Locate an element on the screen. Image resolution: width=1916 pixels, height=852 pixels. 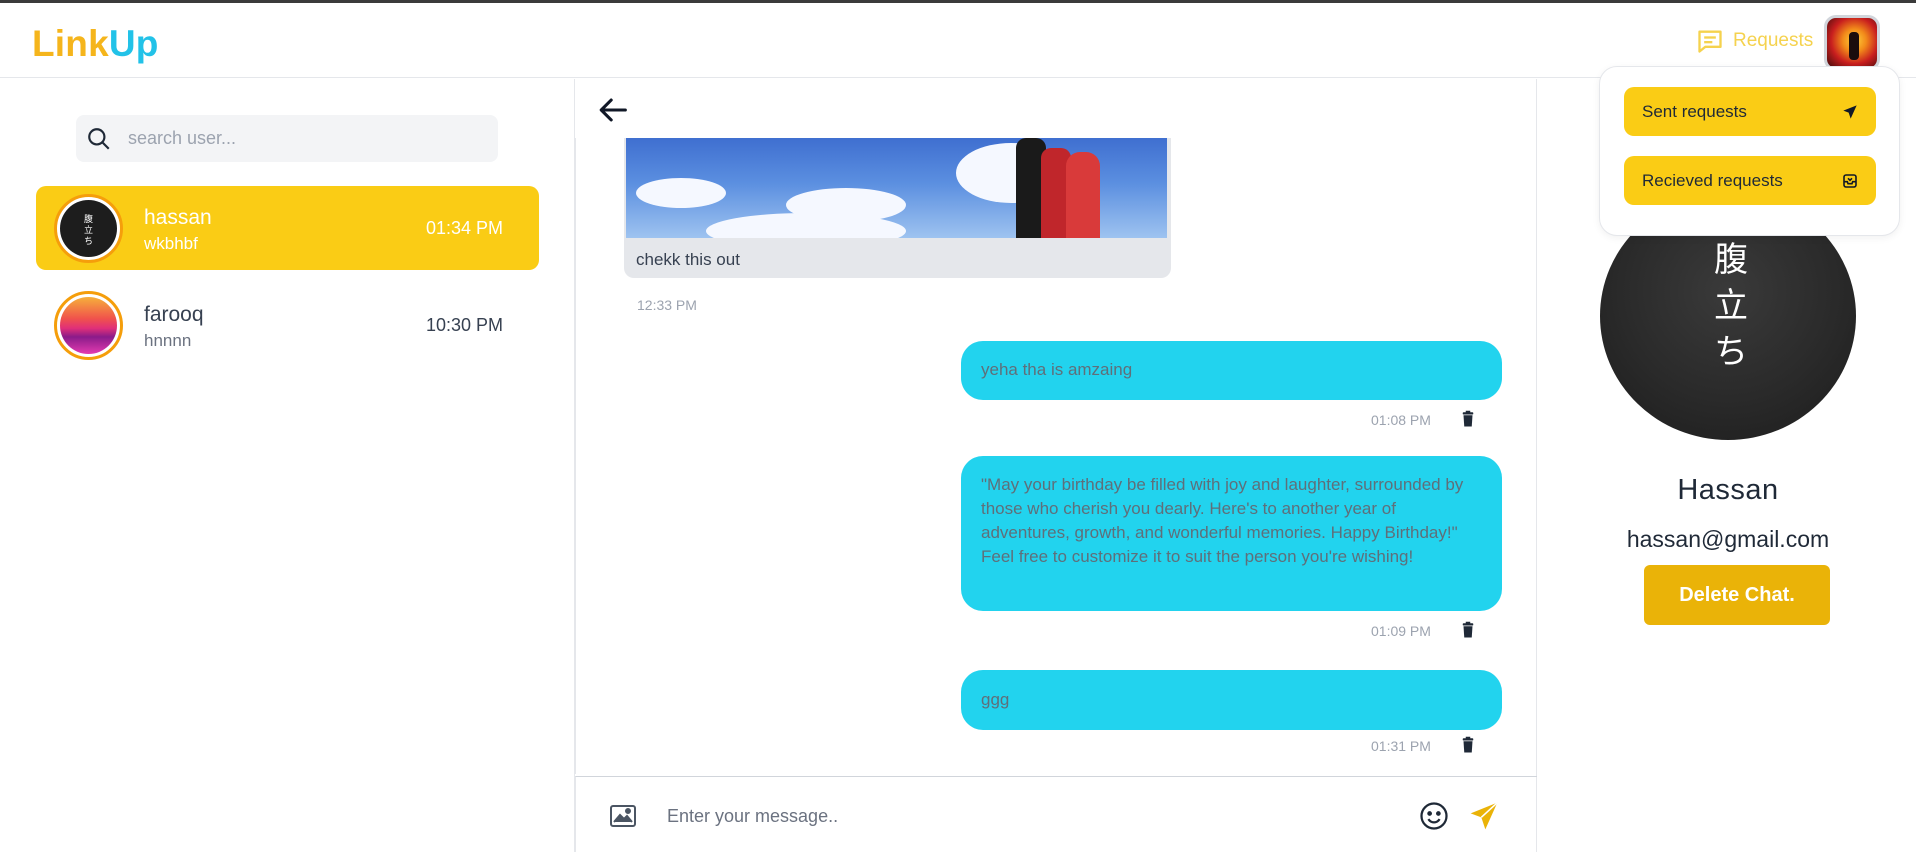
avatar-kanji: 腹 立 ち is located at coordinates (1731, 306).